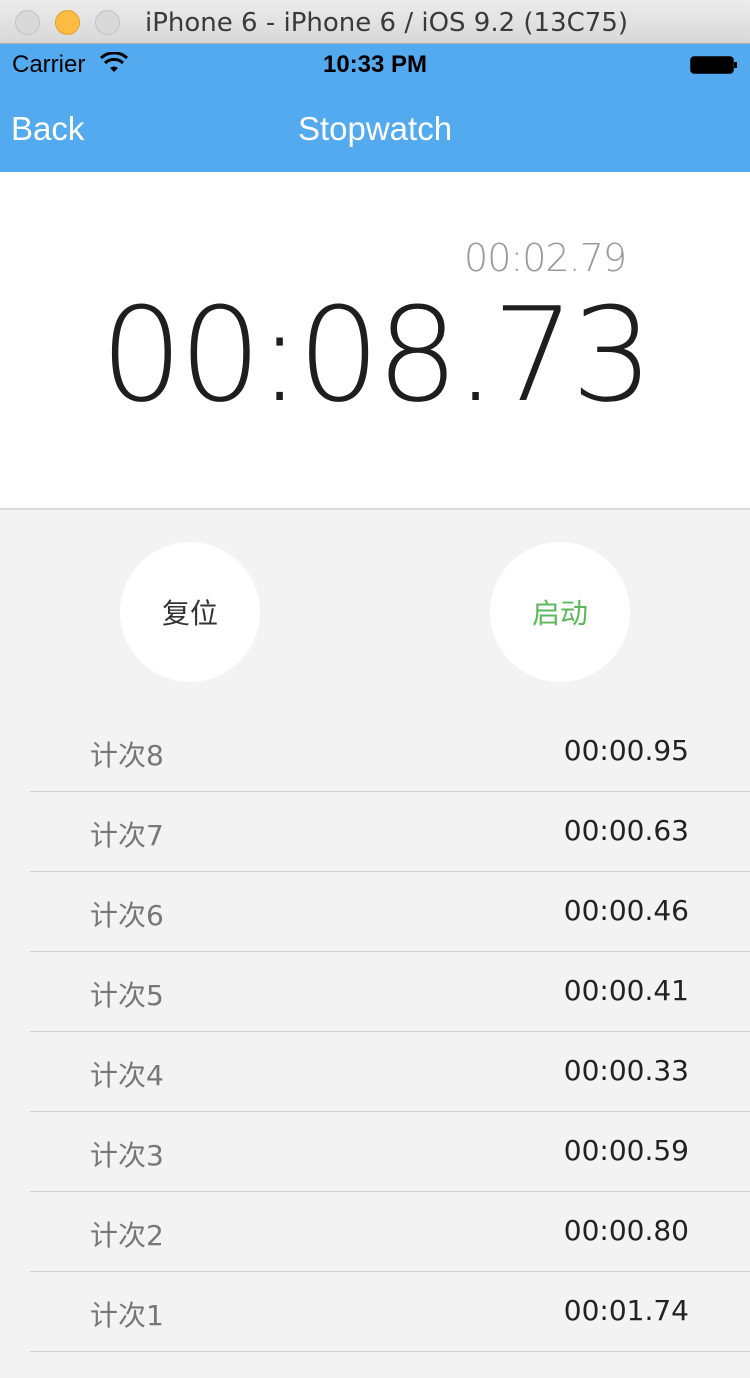 This screenshot has width=750, height=1378. Describe the element at coordinates (127, 915) in the screenshot. I see `lap-label: 计次6` at that location.